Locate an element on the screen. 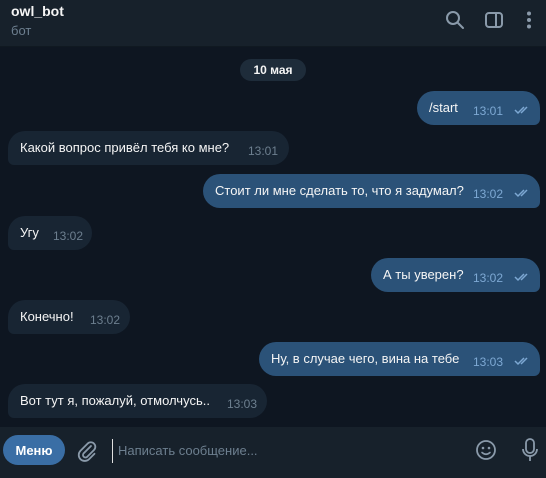 This screenshot has height=478, width=546. sidebar-toggle-icon is located at coordinates (494, 20).